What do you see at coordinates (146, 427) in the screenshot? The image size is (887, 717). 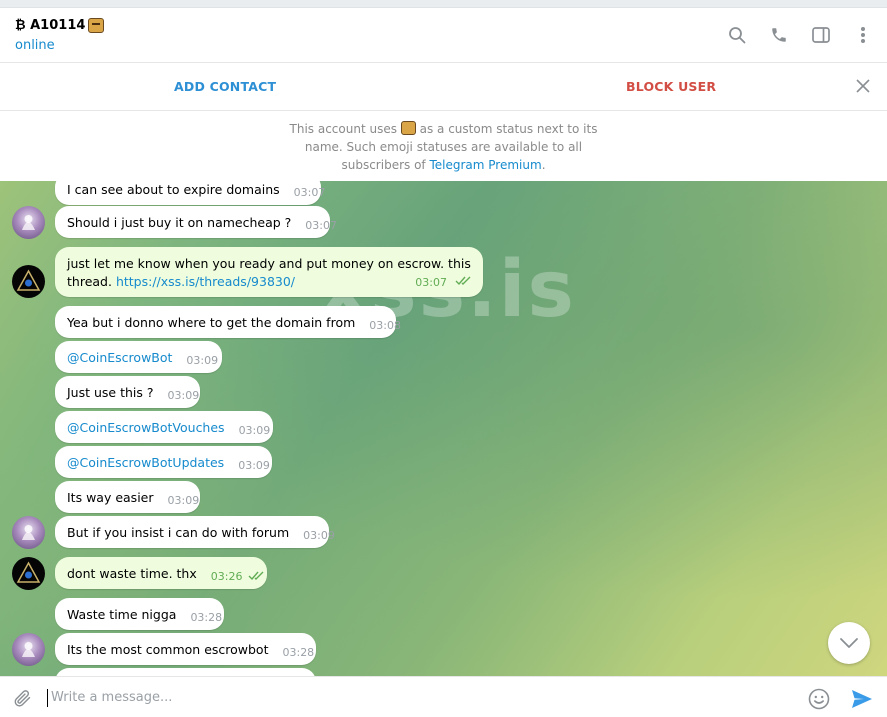 I see `mention-link: @CoinEscrowBotVouches` at bounding box center [146, 427].